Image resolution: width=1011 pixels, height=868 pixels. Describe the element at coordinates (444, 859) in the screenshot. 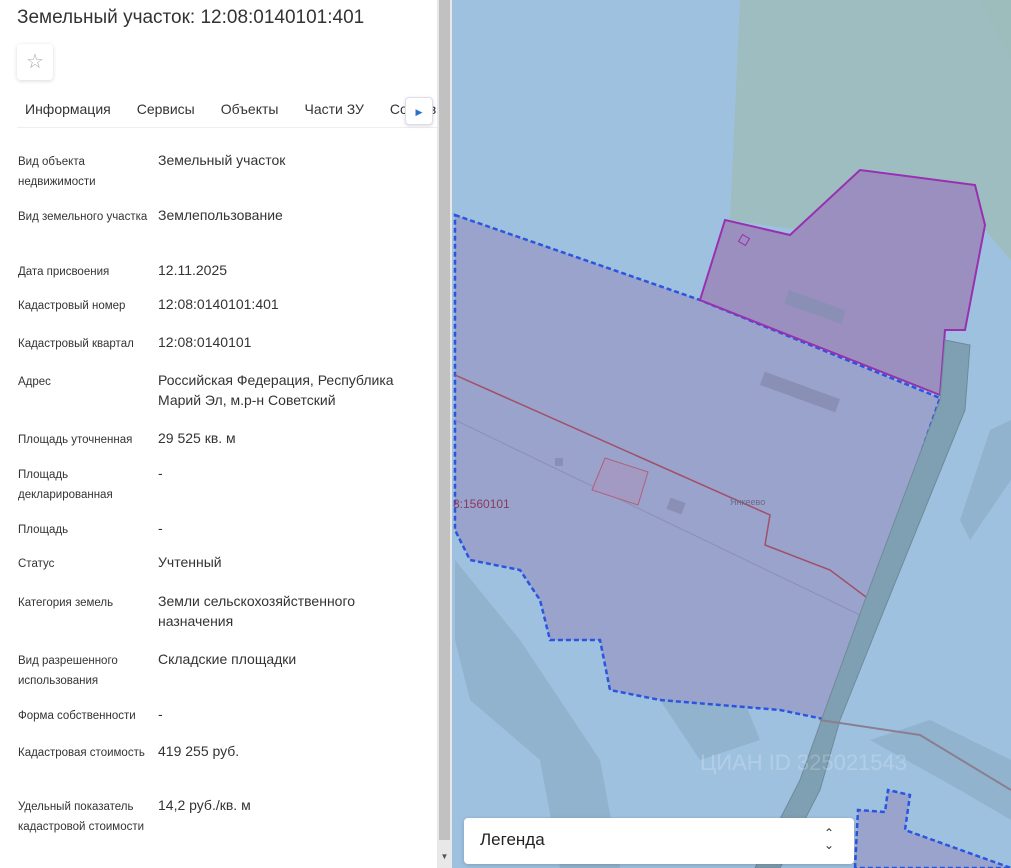

I see `scroll-down-arrow: ▼` at that location.